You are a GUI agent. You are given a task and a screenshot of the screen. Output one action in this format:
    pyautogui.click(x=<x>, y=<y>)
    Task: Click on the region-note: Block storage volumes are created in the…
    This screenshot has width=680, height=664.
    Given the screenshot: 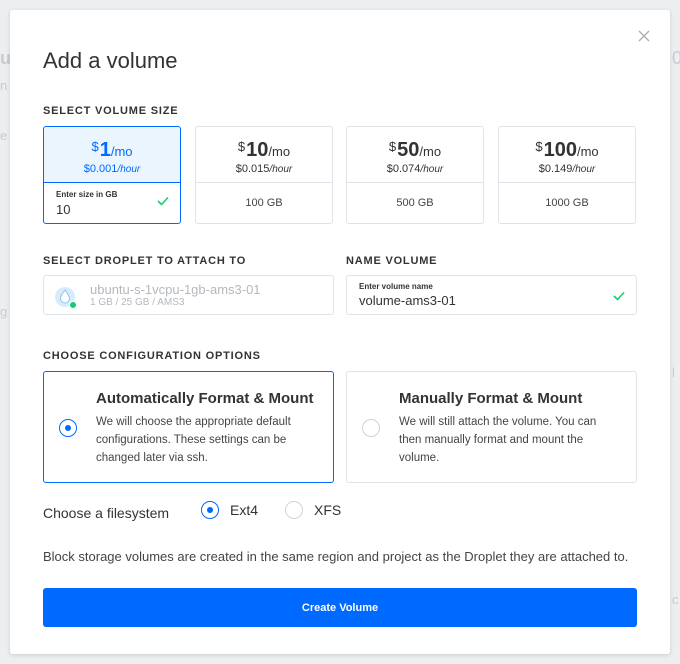 What is the action you would take?
    pyautogui.click(x=336, y=556)
    